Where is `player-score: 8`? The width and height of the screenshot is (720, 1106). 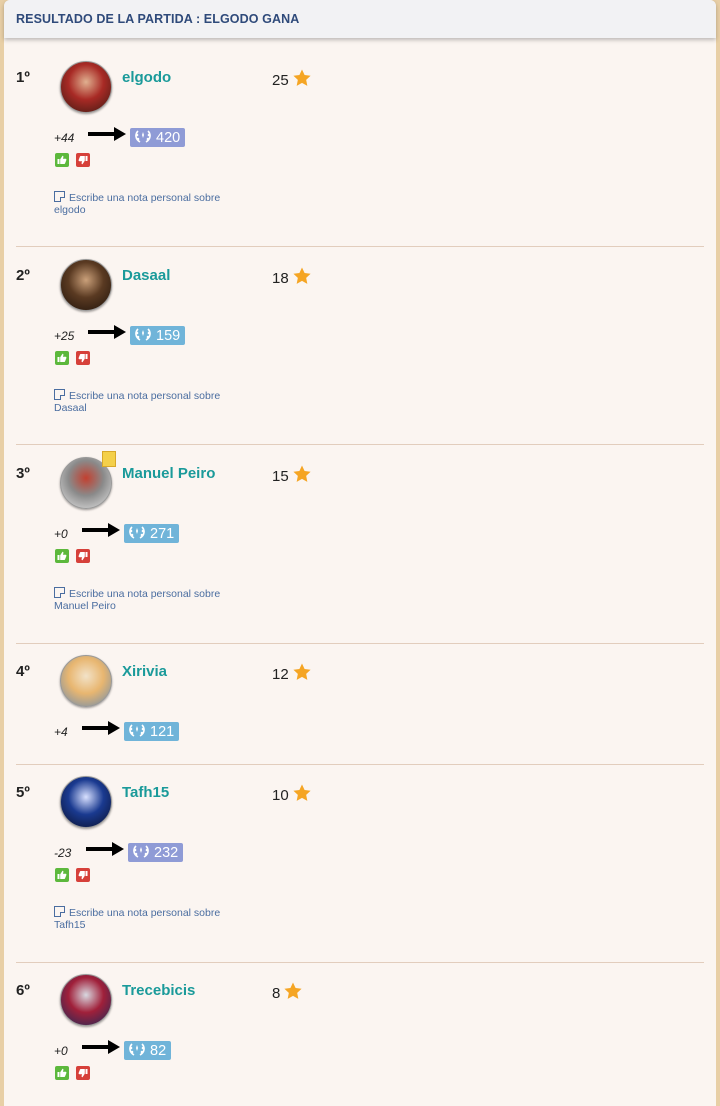 player-score: 8 is located at coordinates (287, 993).